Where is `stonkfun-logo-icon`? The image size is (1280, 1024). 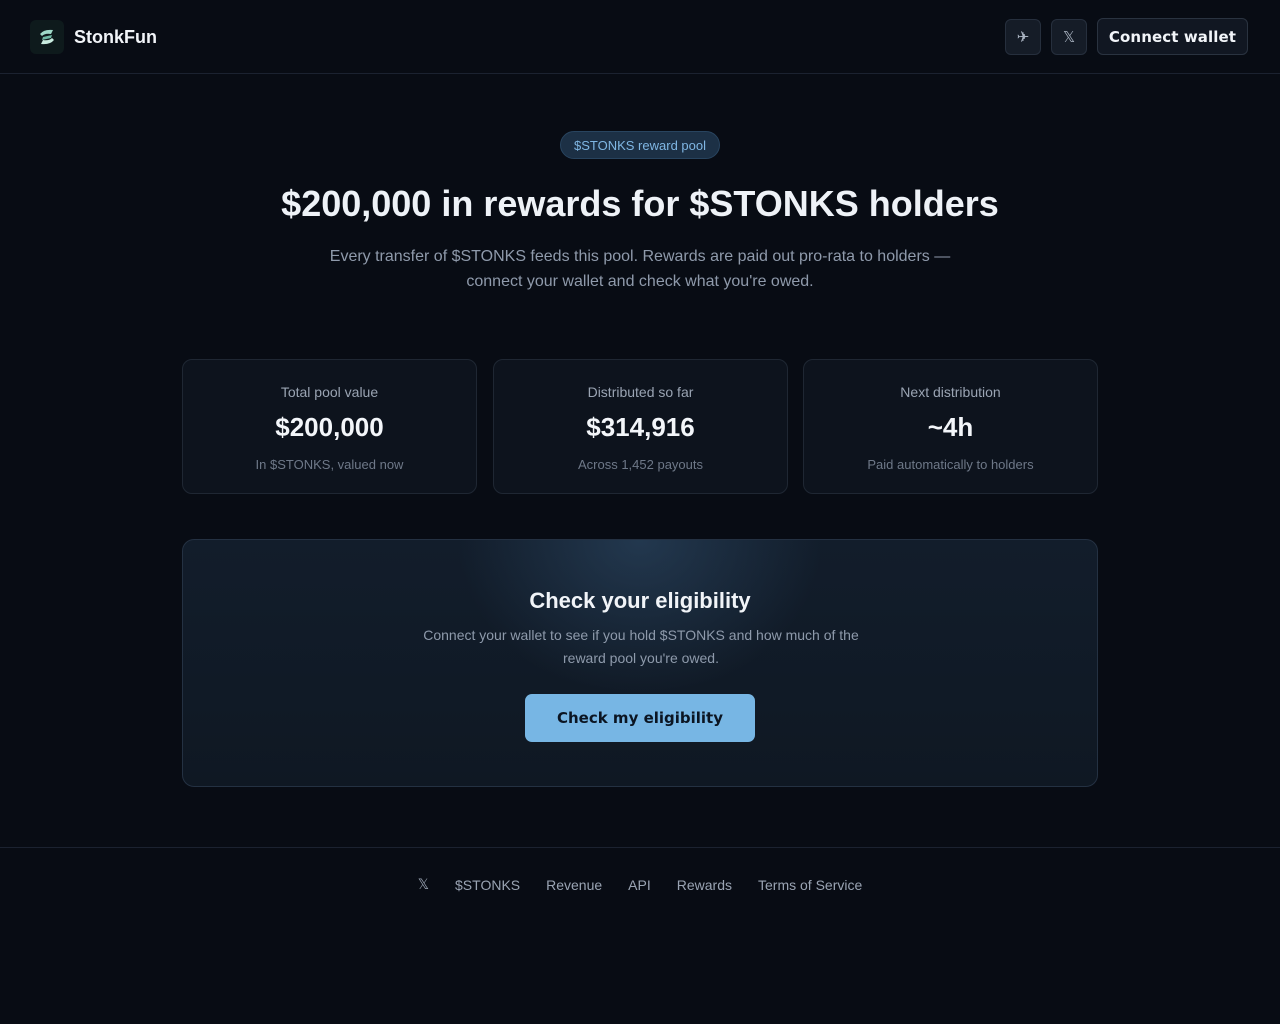
stonkfun-logo-icon is located at coordinates (47, 37).